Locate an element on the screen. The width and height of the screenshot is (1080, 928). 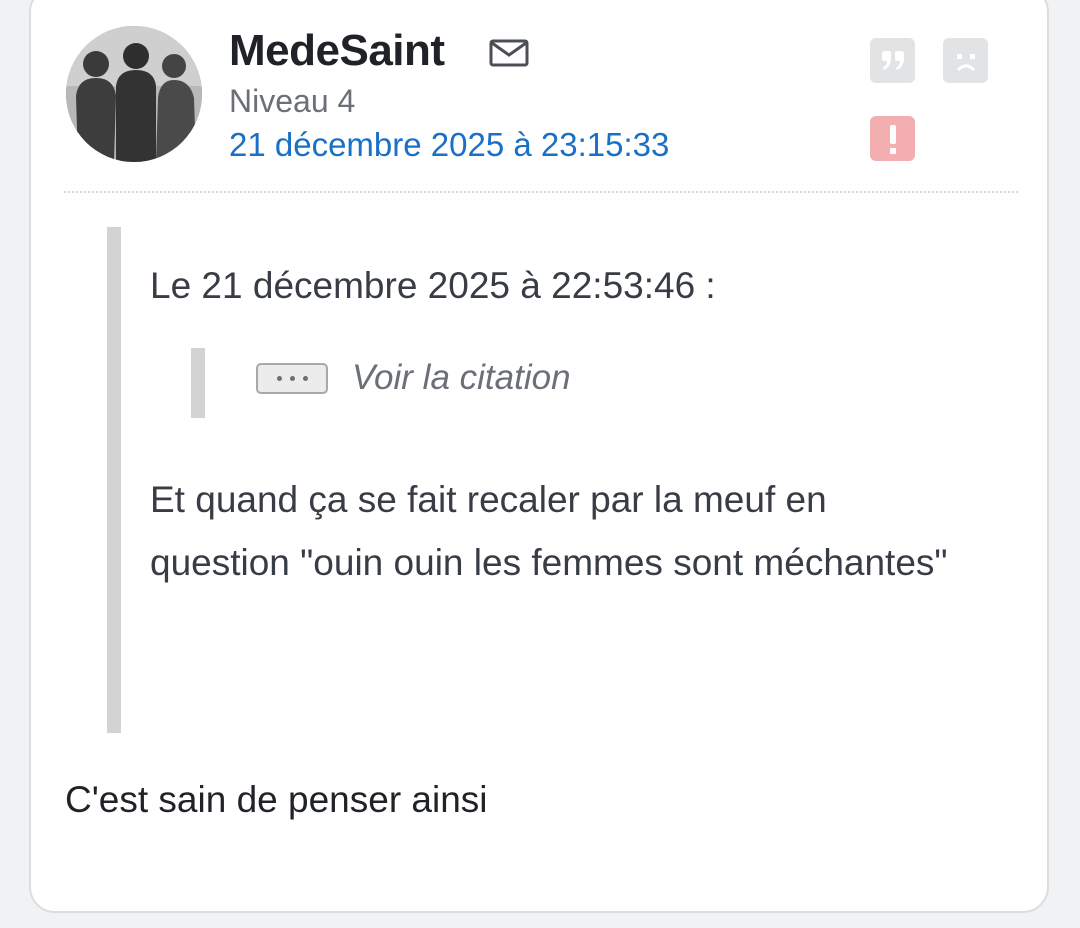
nested-quote: Voir la citation is located at coordinates (491, 383).